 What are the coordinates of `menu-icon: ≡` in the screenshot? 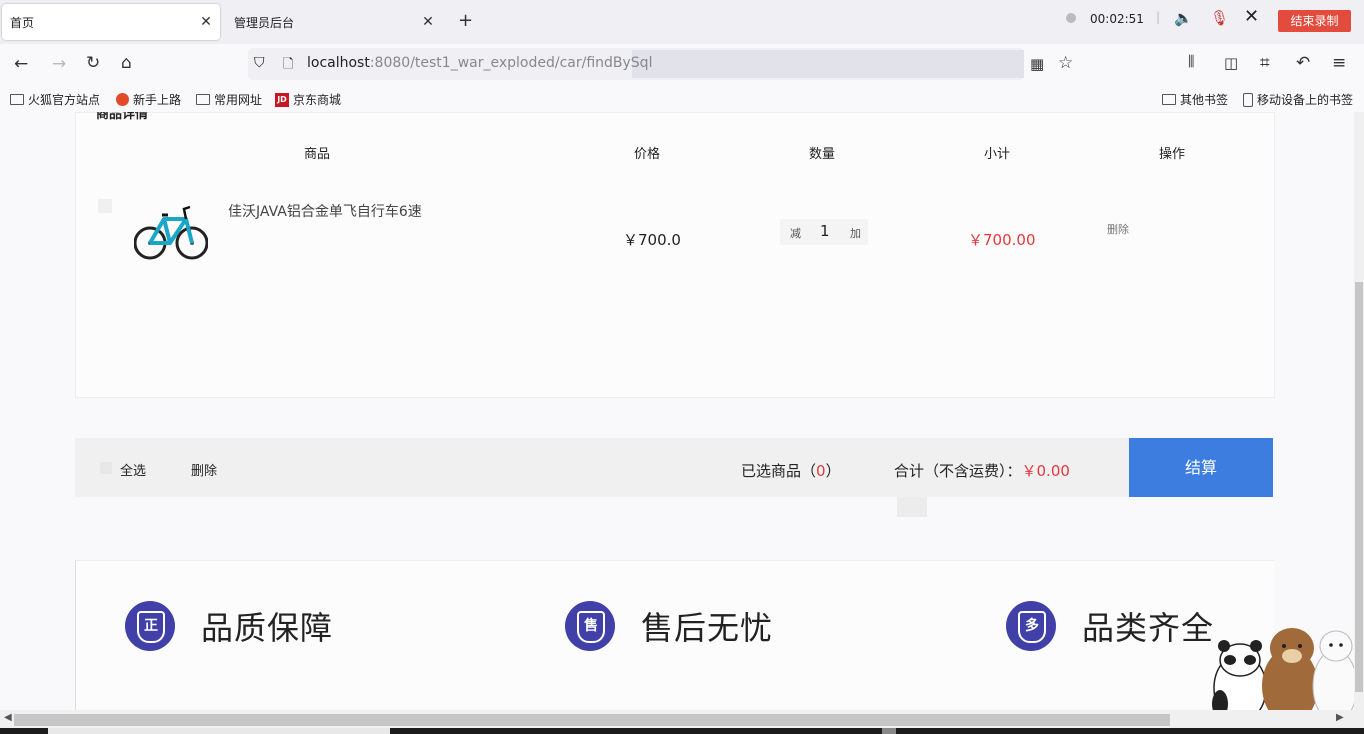 It's located at (1339, 63).